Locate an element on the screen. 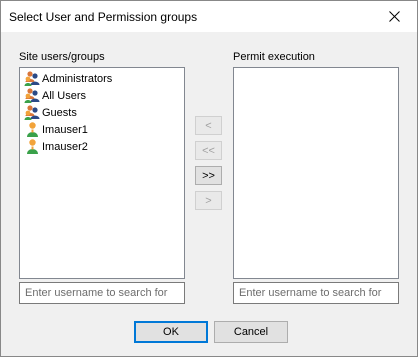 The width and height of the screenshot is (418, 357). list-item-label: All Users is located at coordinates (64, 95).